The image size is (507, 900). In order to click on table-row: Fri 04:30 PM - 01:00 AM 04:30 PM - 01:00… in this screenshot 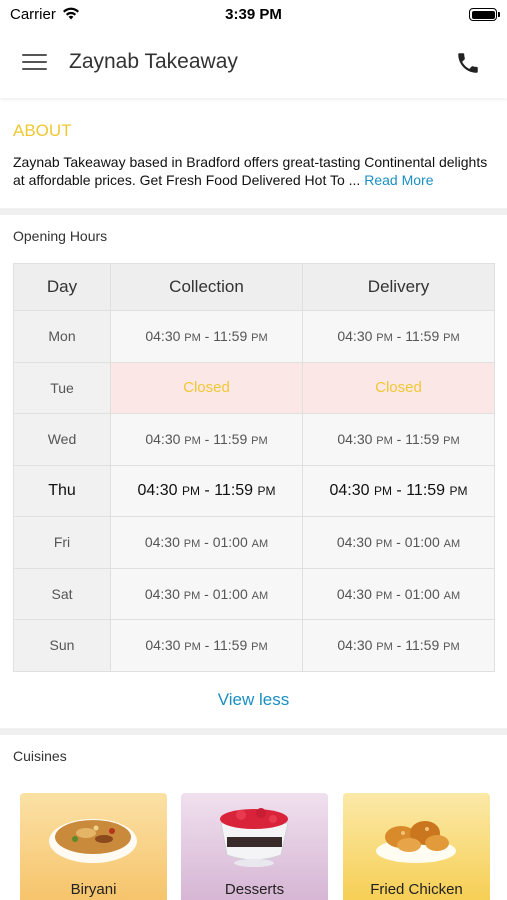, I will do `click(254, 542)`.